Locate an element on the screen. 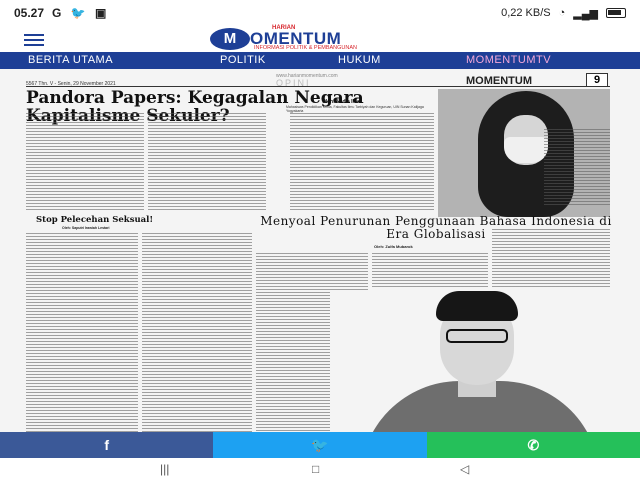 The width and height of the screenshot is (640, 480). home-button: □ is located at coordinates (315, 469).